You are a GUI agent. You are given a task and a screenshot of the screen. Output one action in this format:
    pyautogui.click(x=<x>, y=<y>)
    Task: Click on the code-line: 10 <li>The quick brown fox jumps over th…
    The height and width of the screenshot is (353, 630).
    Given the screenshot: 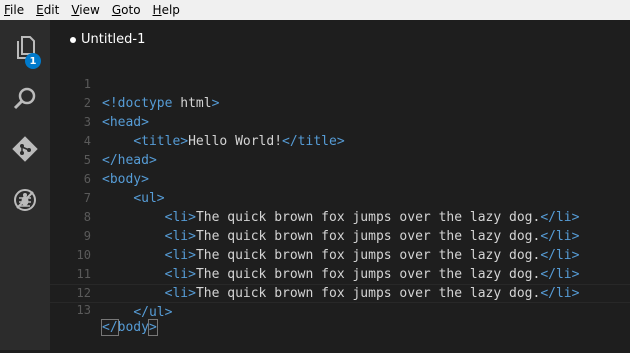 What is the action you would take?
    pyautogui.click(x=340, y=254)
    